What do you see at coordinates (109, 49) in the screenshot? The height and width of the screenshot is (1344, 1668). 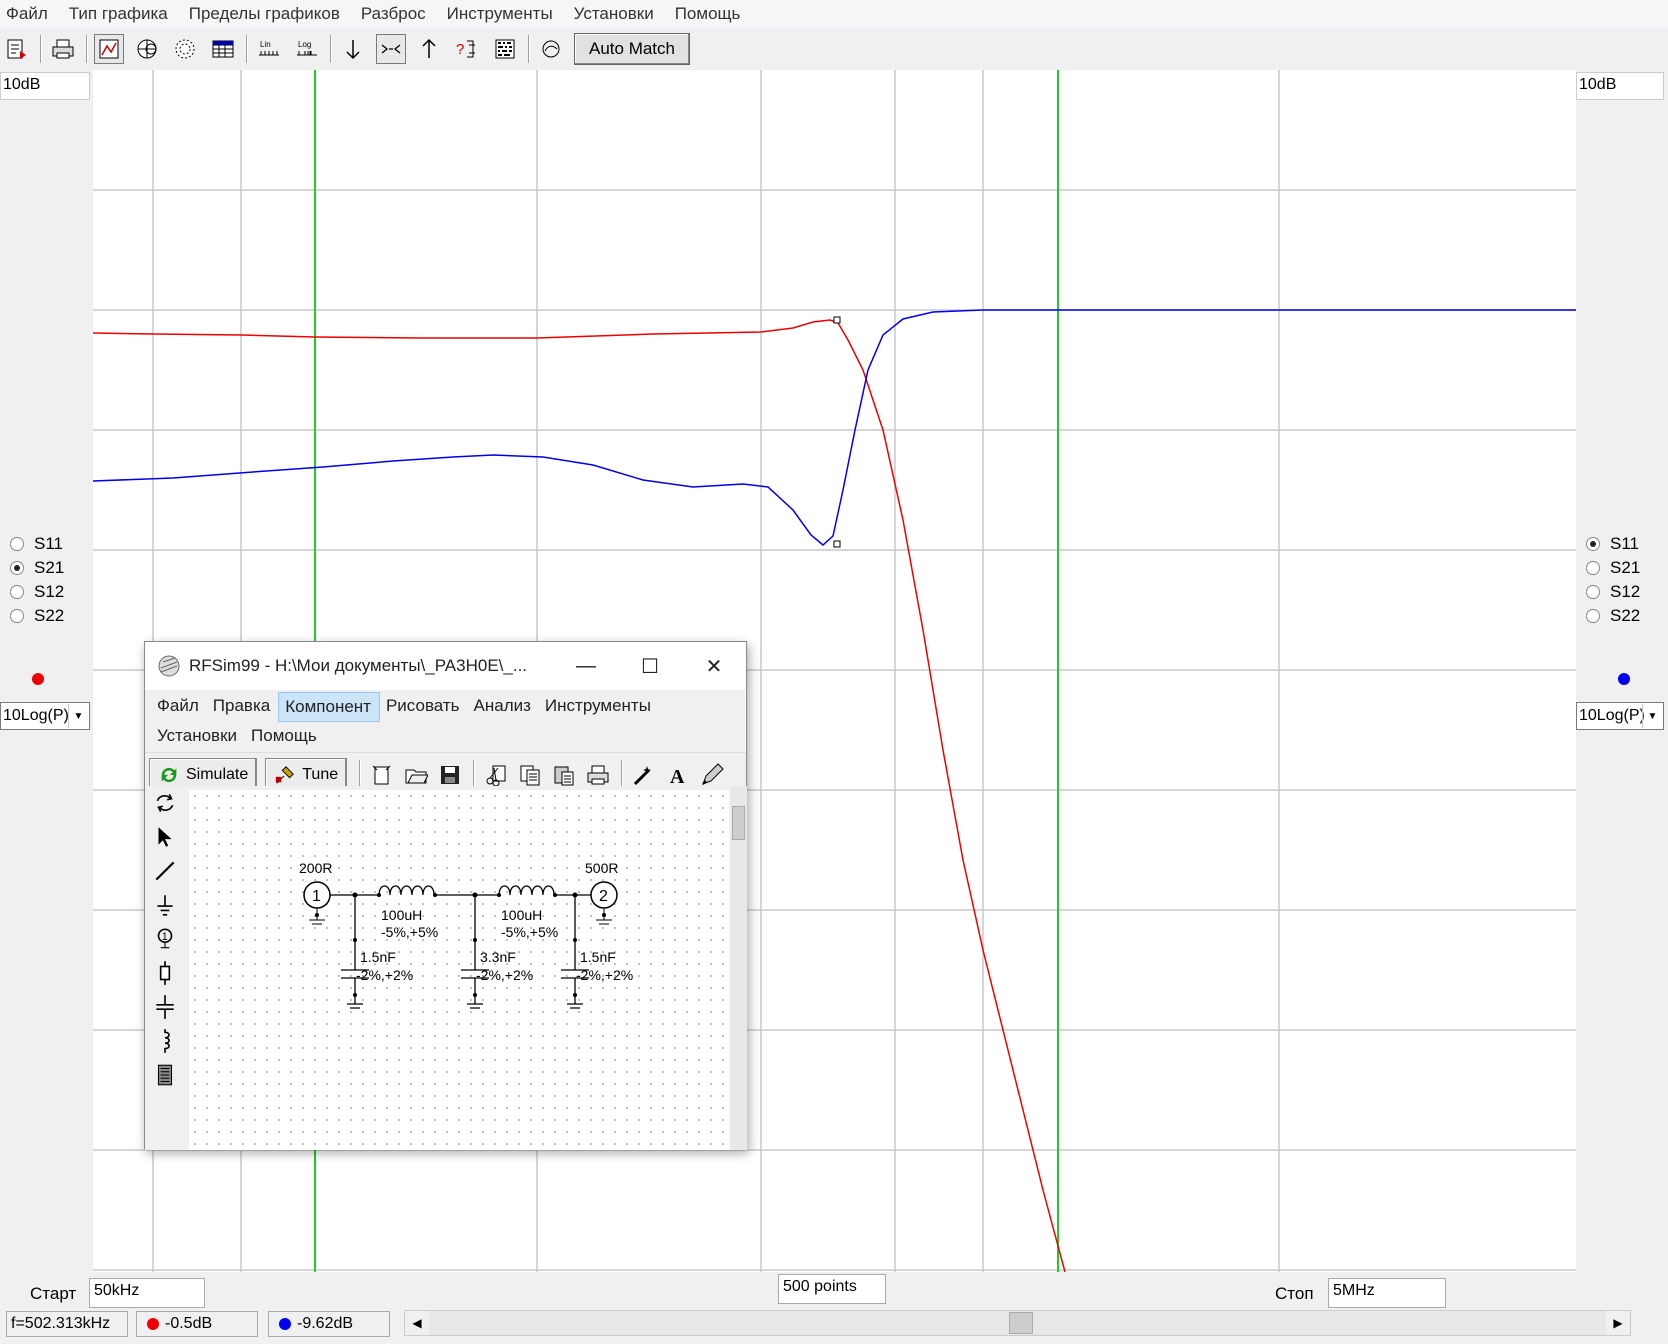 I see `rect-plot-icon` at bounding box center [109, 49].